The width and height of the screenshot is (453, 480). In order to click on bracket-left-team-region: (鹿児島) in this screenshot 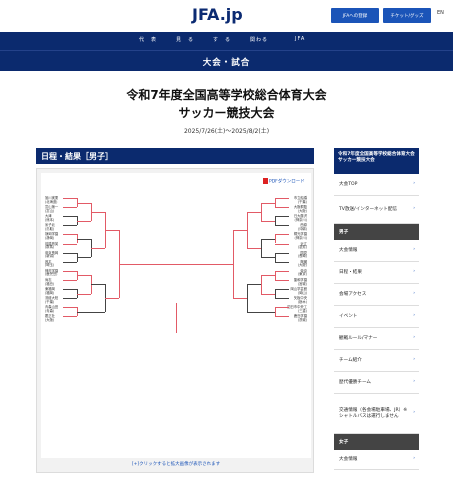, I will do `click(51, 274)`.